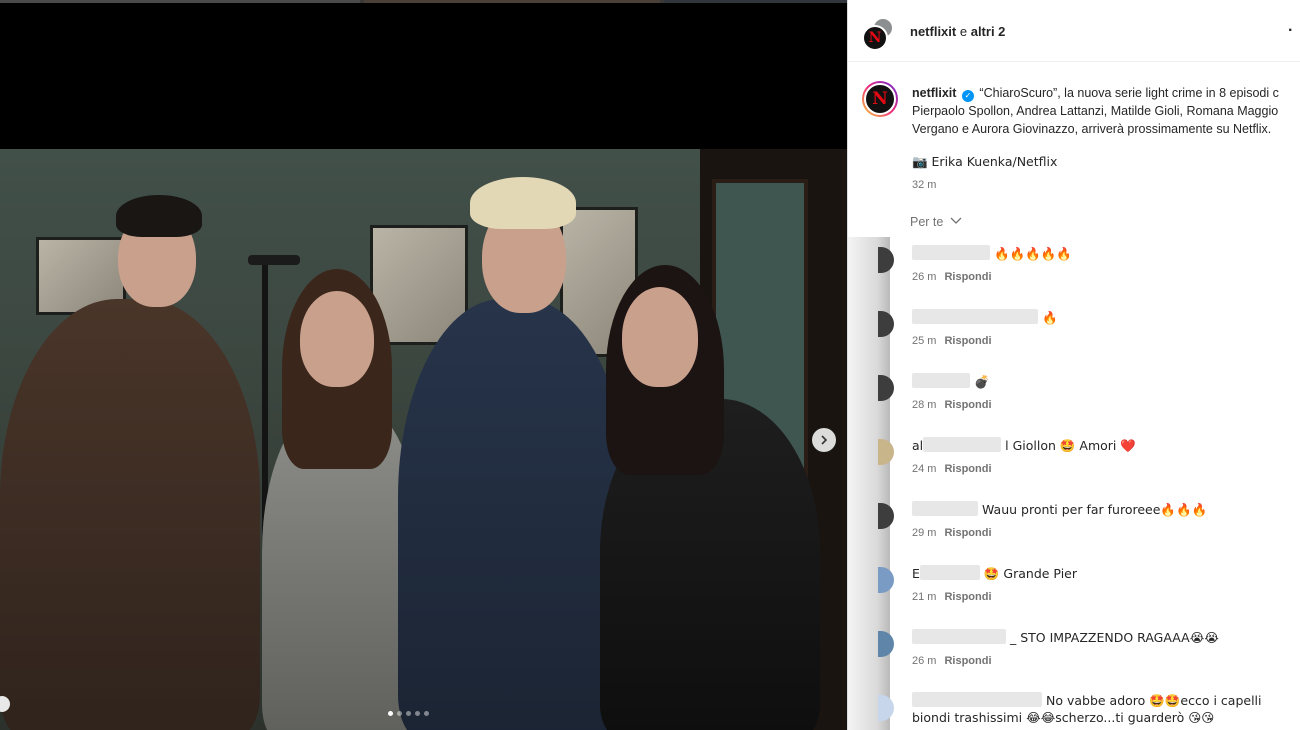  What do you see at coordinates (523, 203) in the screenshot?
I see `person-3-hair` at bounding box center [523, 203].